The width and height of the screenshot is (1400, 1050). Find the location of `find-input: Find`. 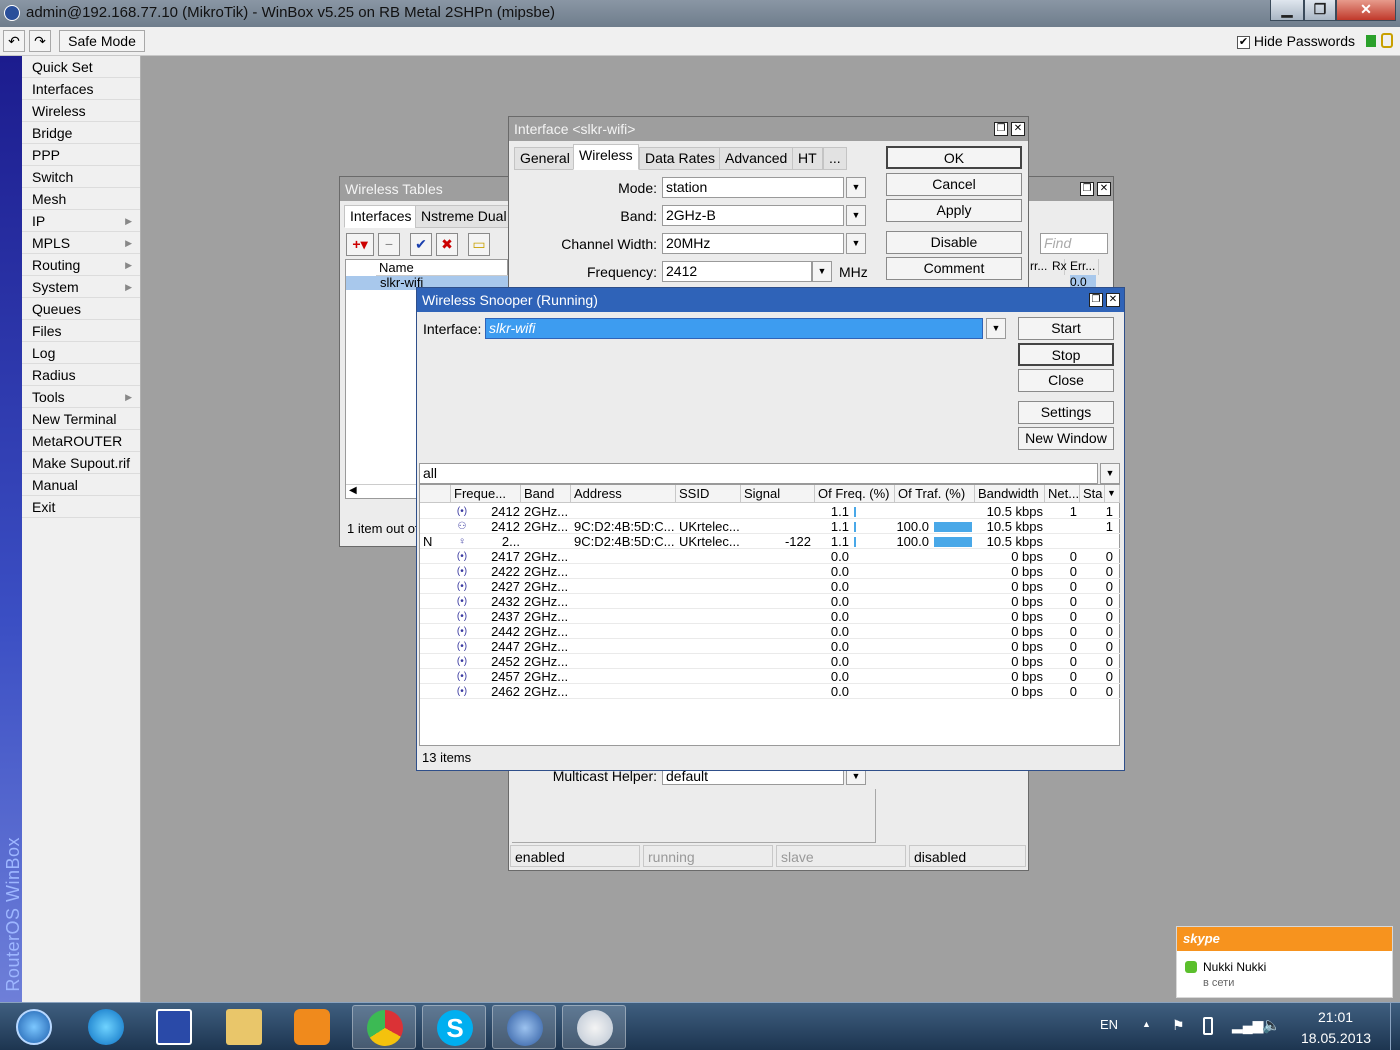

find-input: Find is located at coordinates (1074, 243).